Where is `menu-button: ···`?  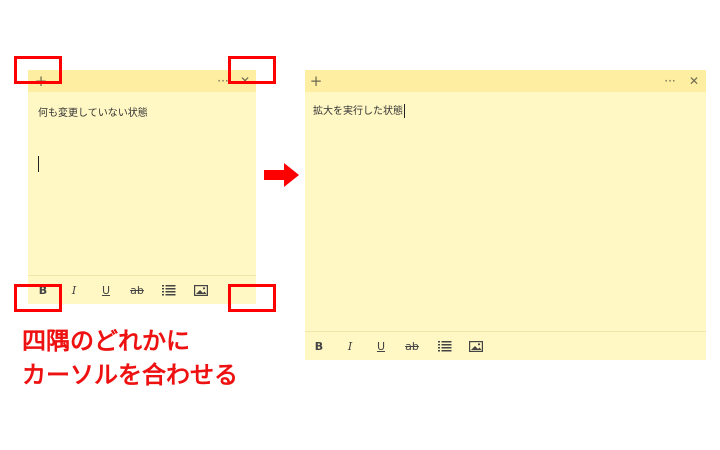 menu-button: ··· is located at coordinates (670, 81).